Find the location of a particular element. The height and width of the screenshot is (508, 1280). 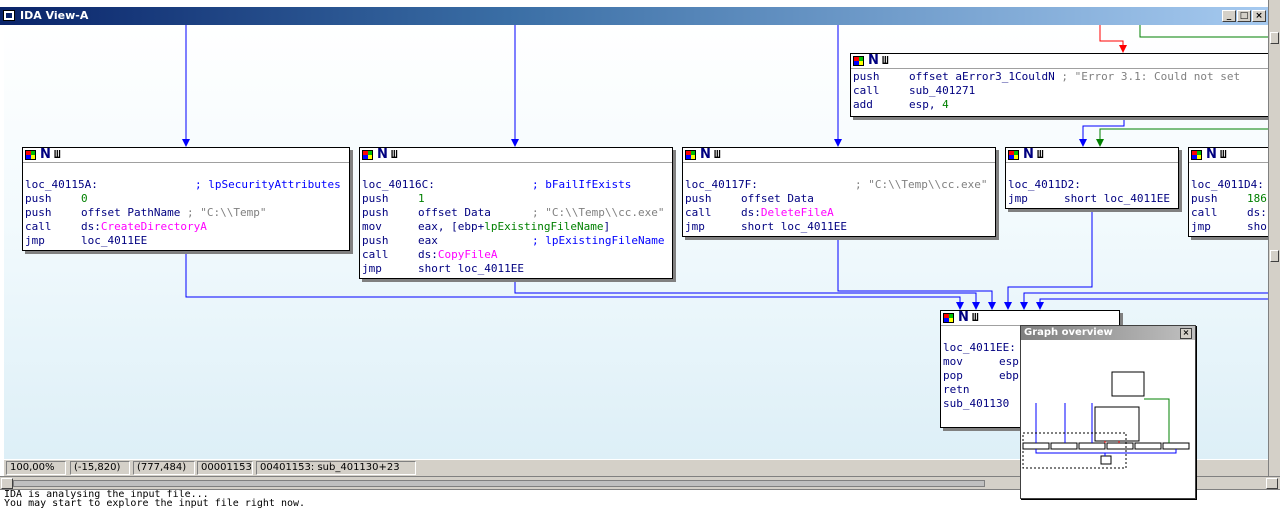

minimize-button: _ is located at coordinates (1229, 16).